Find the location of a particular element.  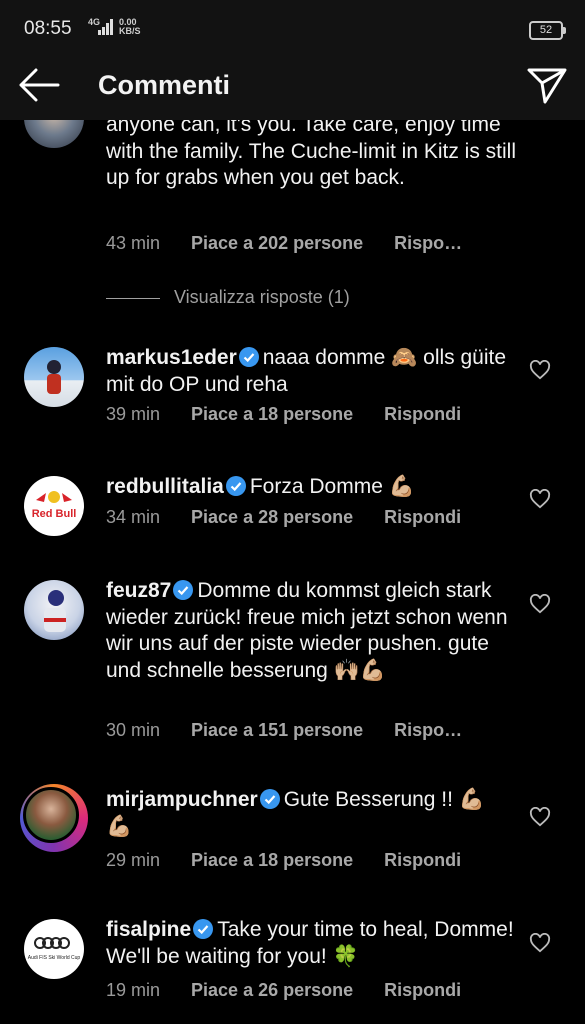

battery-icon: 52 is located at coordinates (547, 30).